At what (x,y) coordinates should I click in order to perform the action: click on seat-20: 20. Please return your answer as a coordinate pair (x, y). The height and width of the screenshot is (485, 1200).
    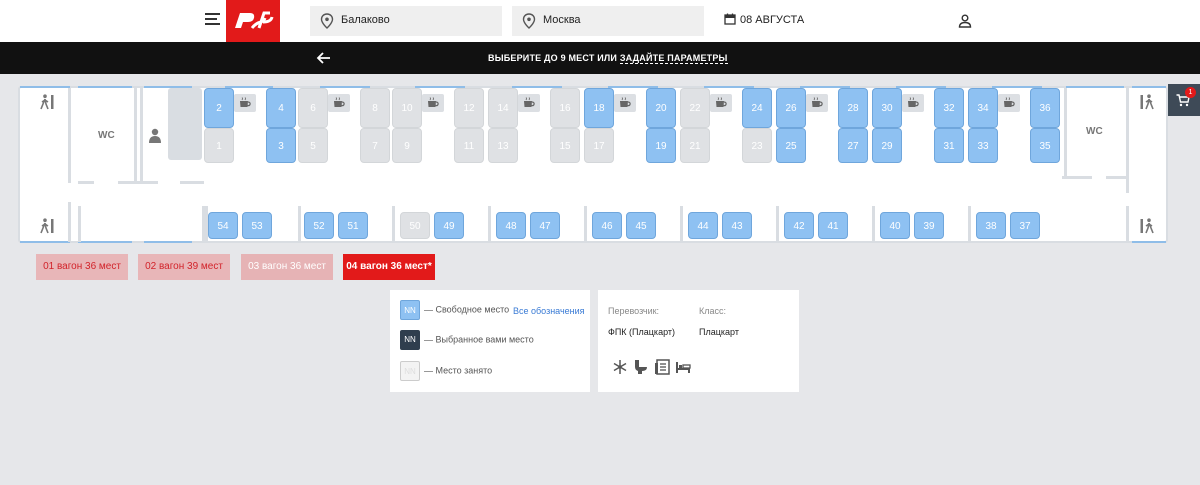
    Looking at the image, I should click on (661, 108).